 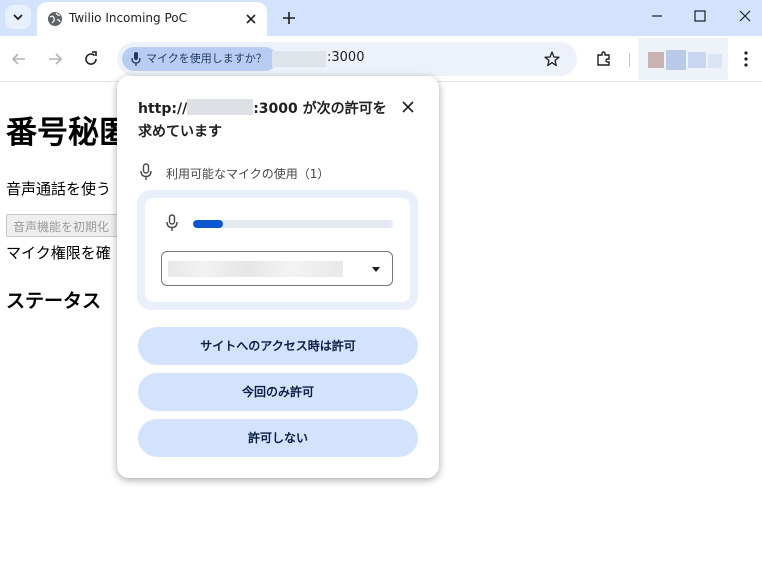 What do you see at coordinates (683, 59) in the screenshot?
I see `profile-avatar-redacted` at bounding box center [683, 59].